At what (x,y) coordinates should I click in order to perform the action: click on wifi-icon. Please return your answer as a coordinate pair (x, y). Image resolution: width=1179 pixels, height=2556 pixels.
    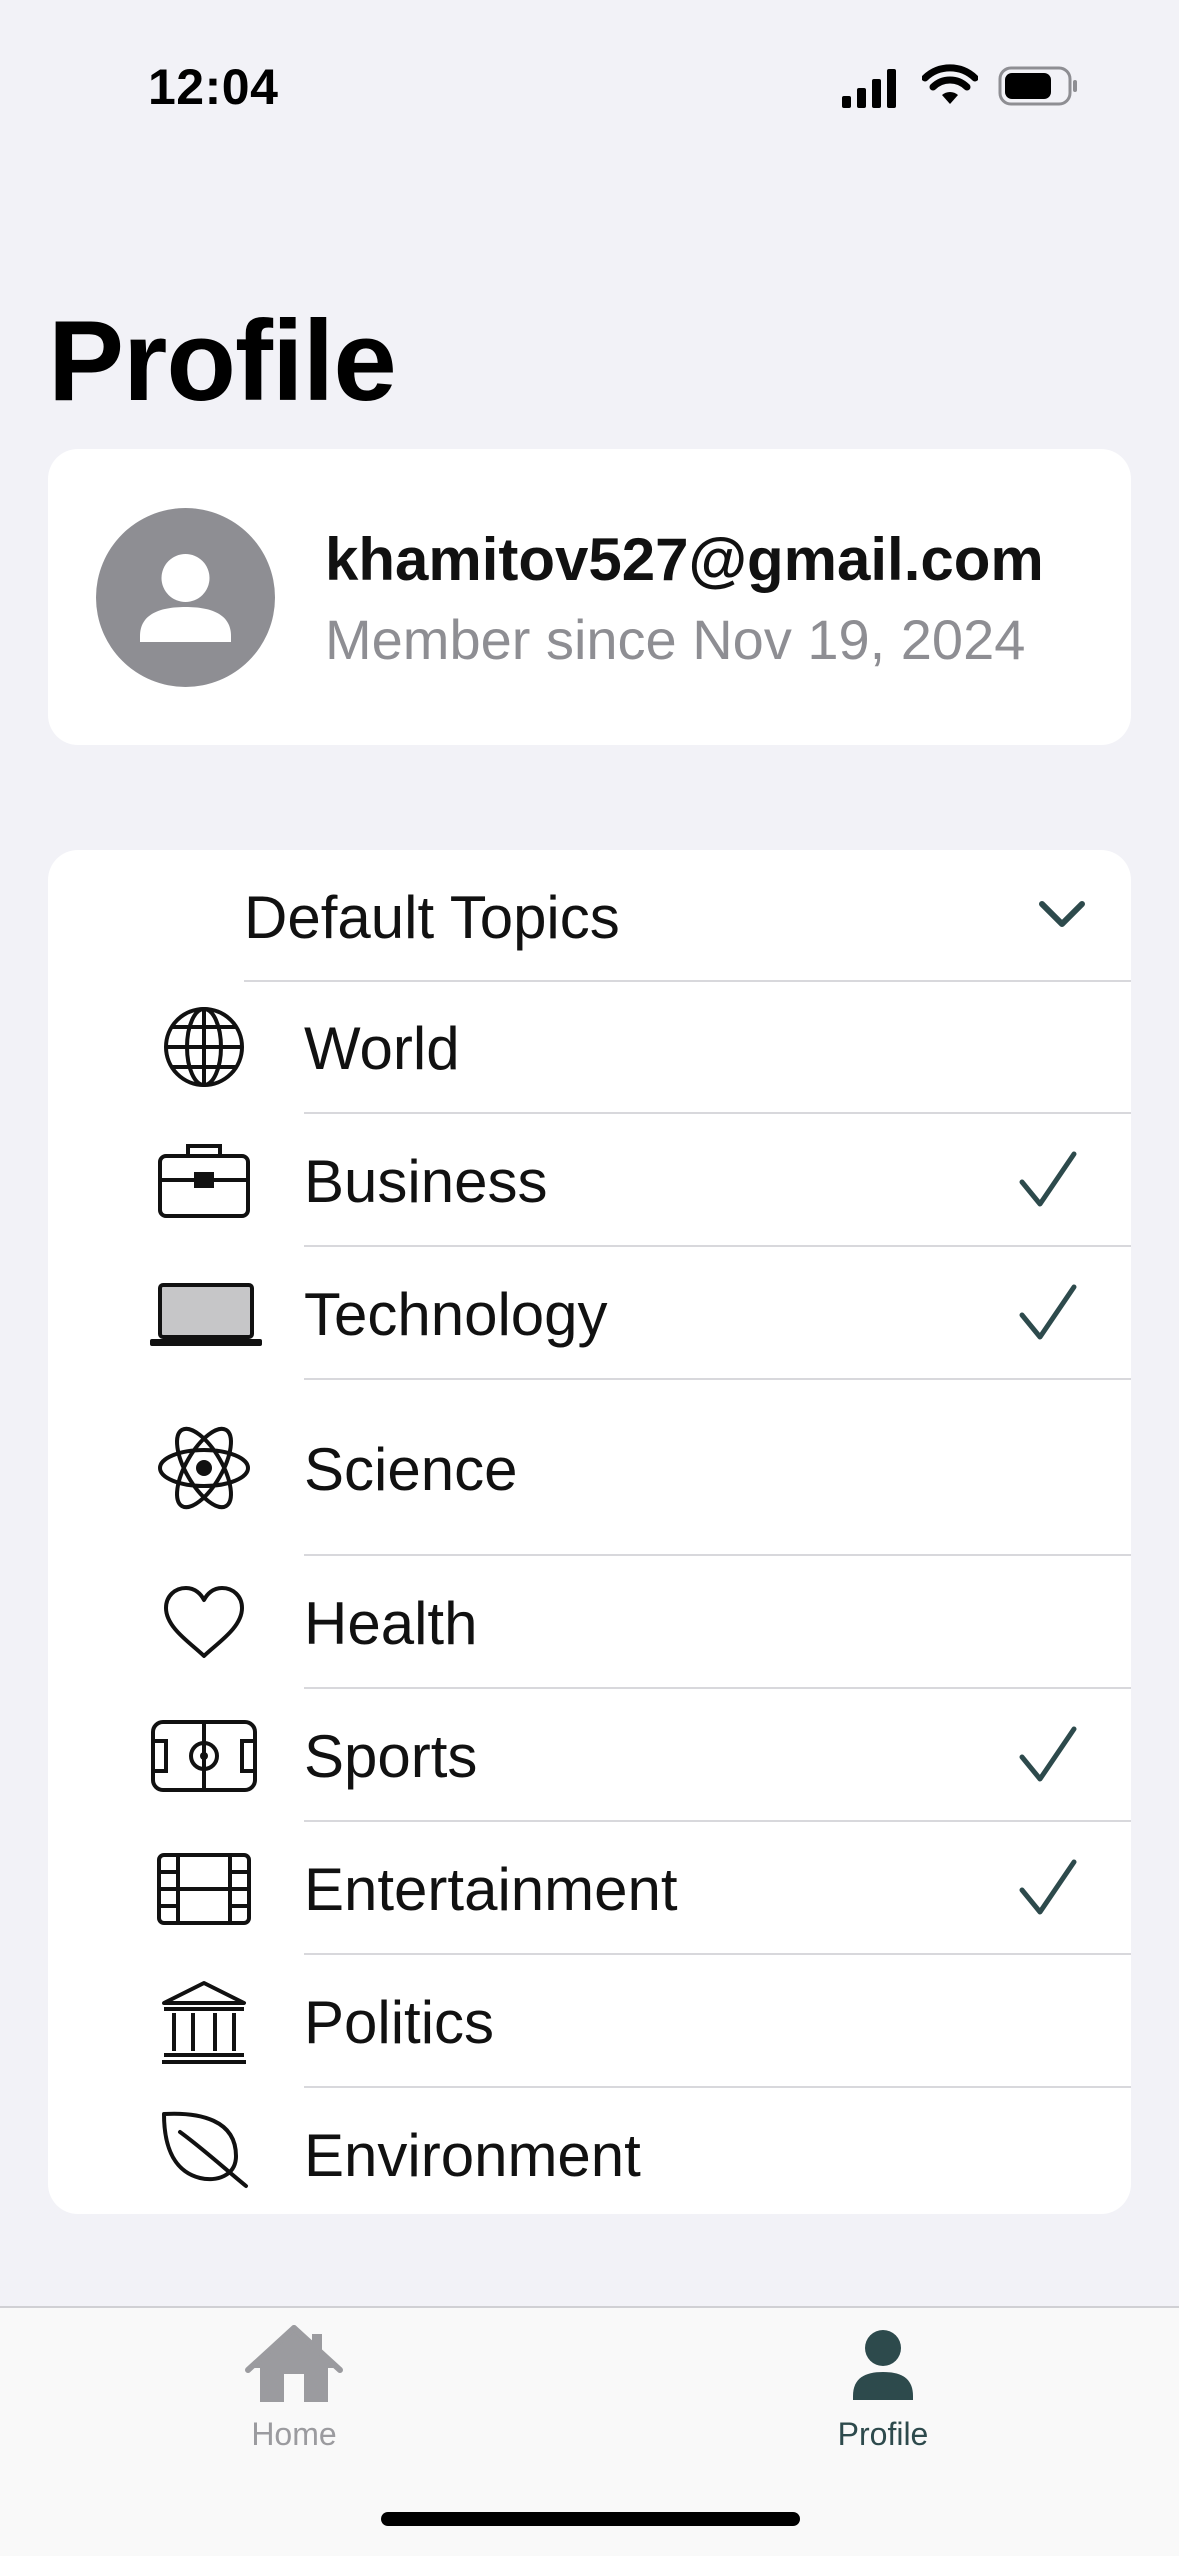
    Looking at the image, I should click on (950, 84).